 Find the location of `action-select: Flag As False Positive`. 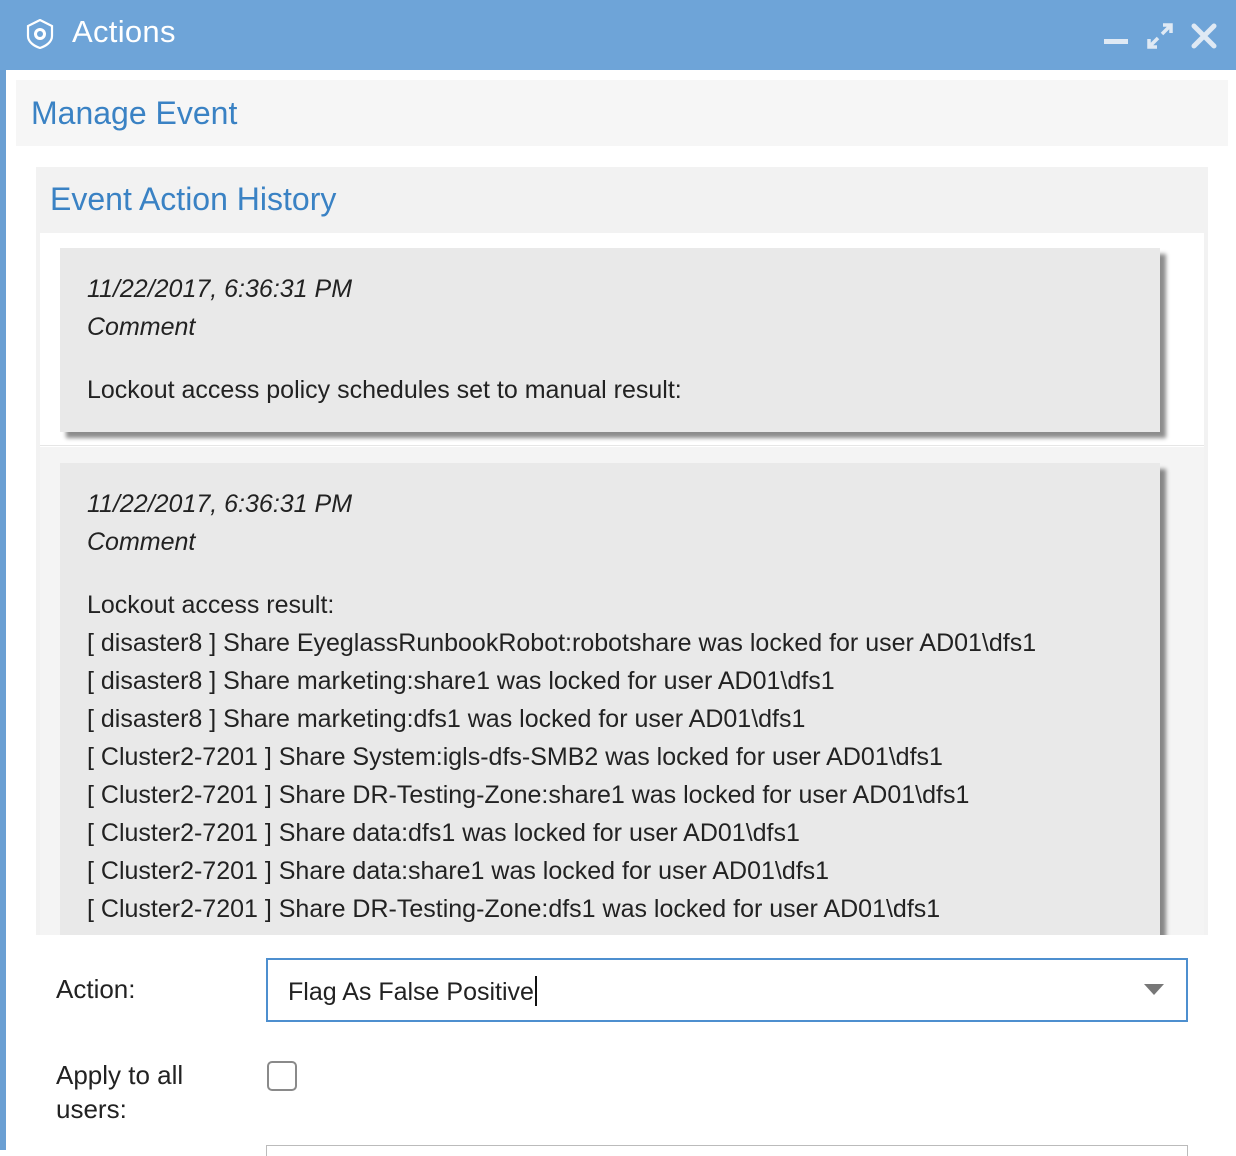

action-select: Flag As False Positive is located at coordinates (727, 990).